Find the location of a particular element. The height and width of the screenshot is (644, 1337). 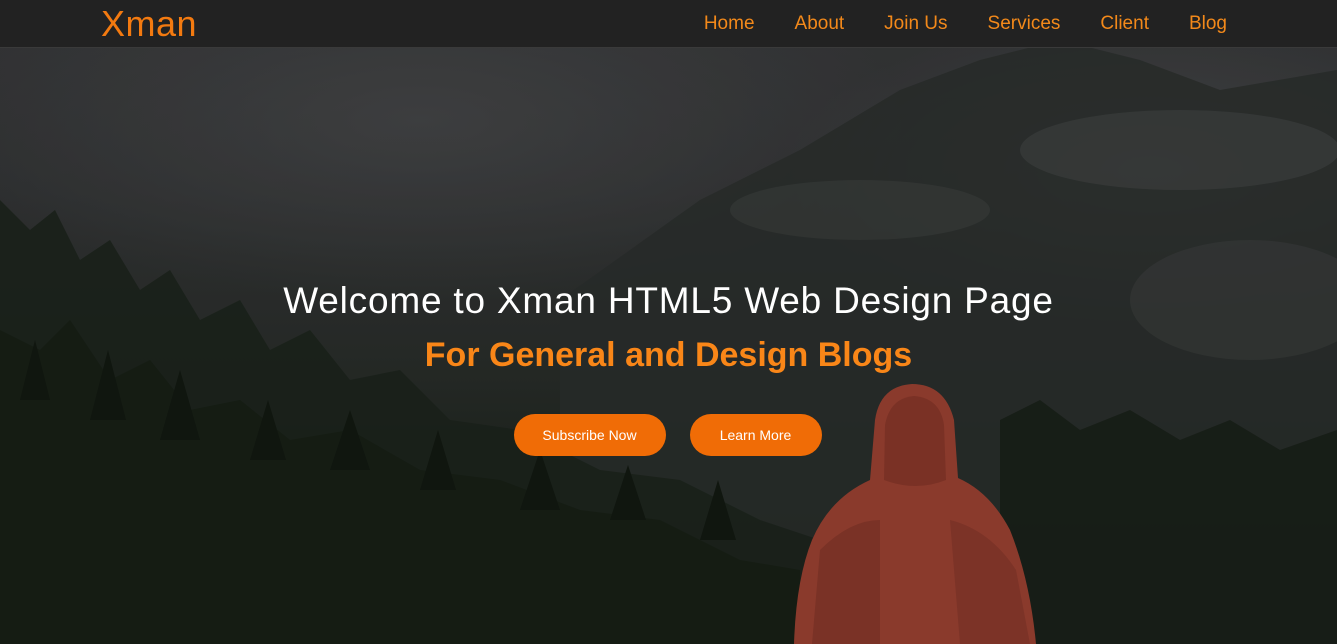

nav-link-about: About is located at coordinates (820, 23).